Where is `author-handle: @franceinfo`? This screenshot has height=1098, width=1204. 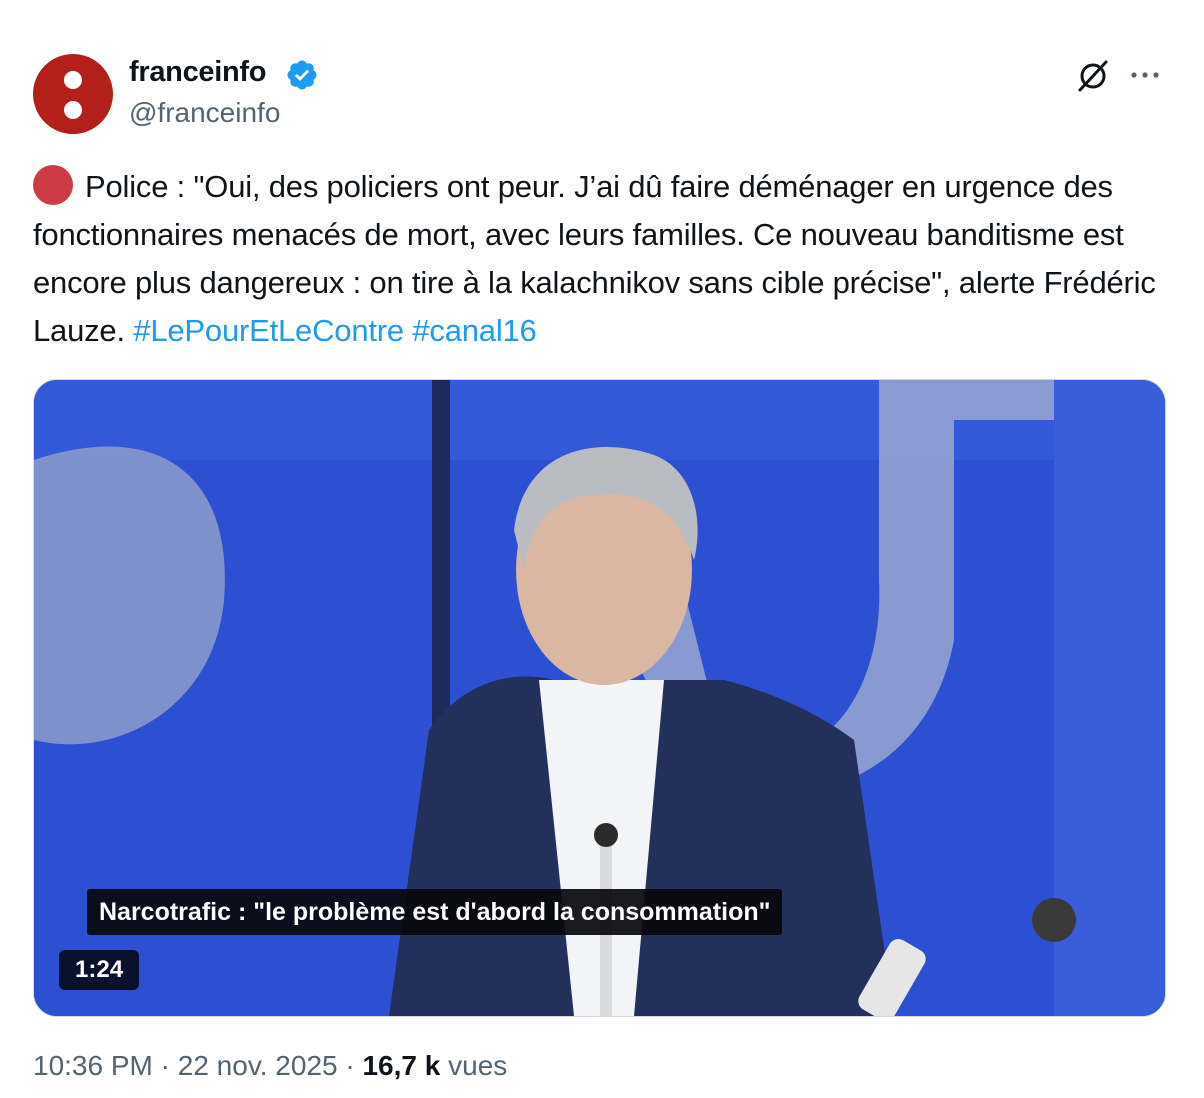
author-handle: @franceinfo is located at coordinates (204, 113).